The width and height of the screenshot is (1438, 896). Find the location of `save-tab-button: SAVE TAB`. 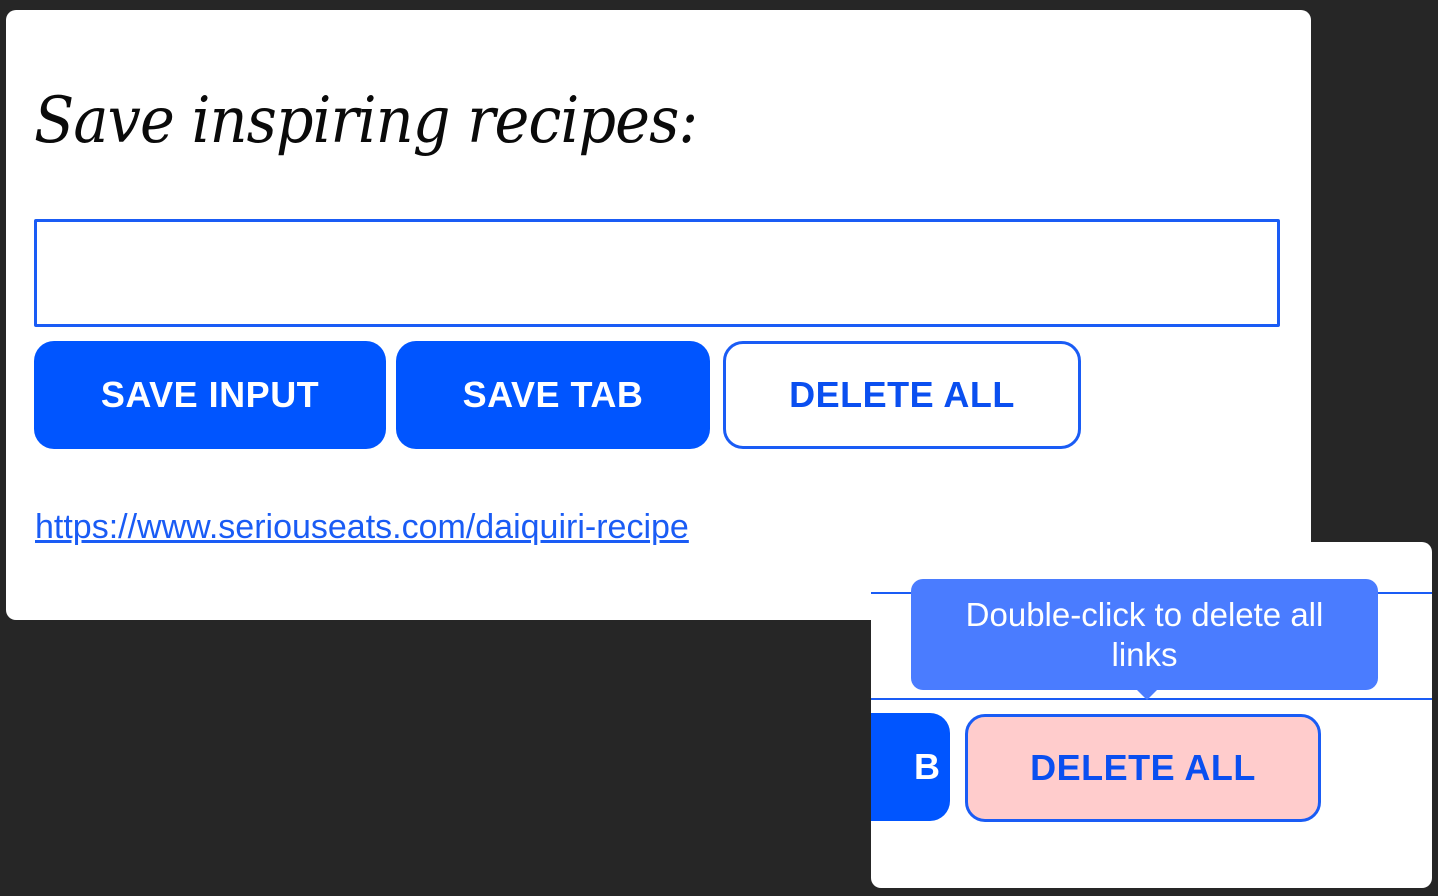

save-tab-button: SAVE TAB is located at coordinates (553, 395).